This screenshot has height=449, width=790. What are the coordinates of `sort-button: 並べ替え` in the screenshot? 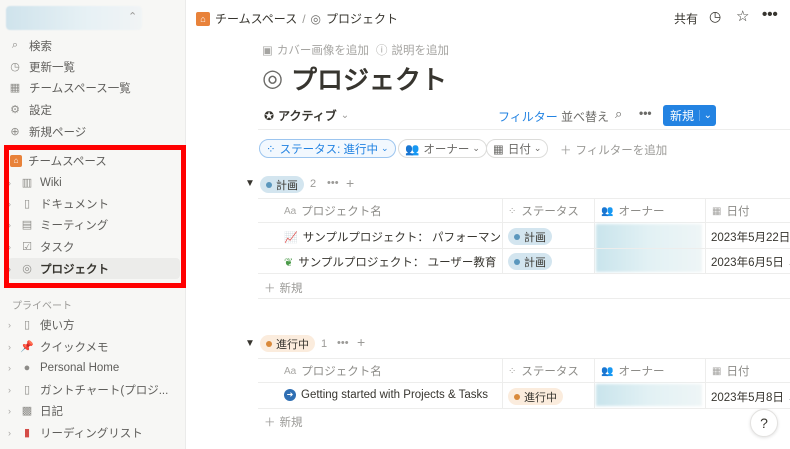 It's located at (585, 116).